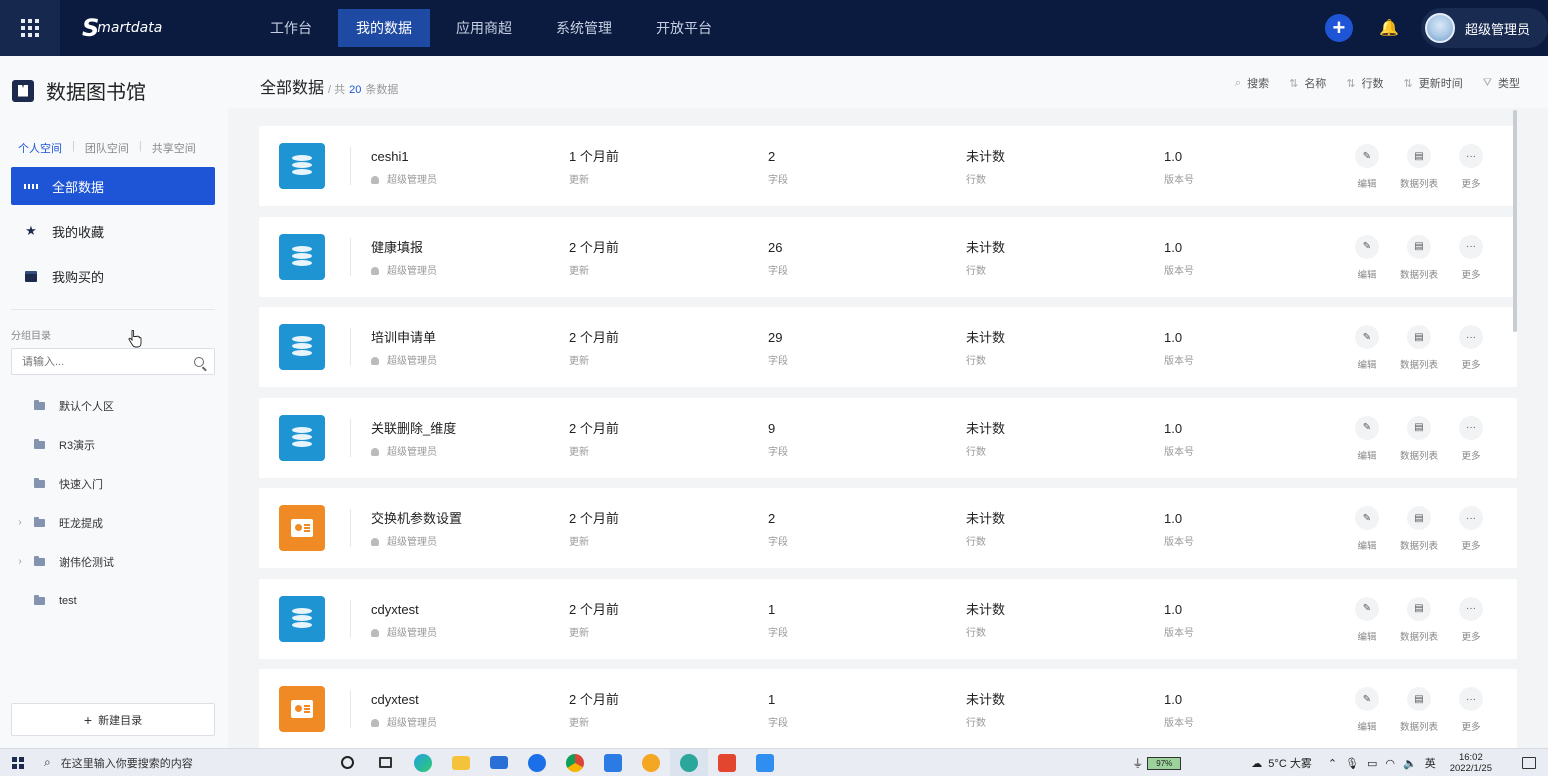 The width and height of the screenshot is (1548, 776). Describe the element at coordinates (613, 762) in the screenshot. I see `wecom-icon` at that location.